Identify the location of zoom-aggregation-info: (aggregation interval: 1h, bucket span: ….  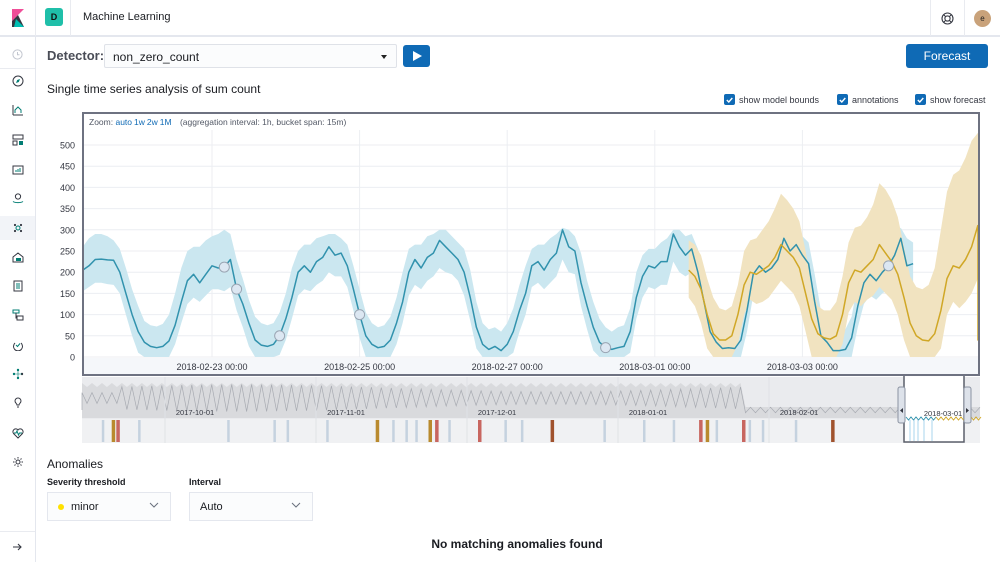
(263, 122).